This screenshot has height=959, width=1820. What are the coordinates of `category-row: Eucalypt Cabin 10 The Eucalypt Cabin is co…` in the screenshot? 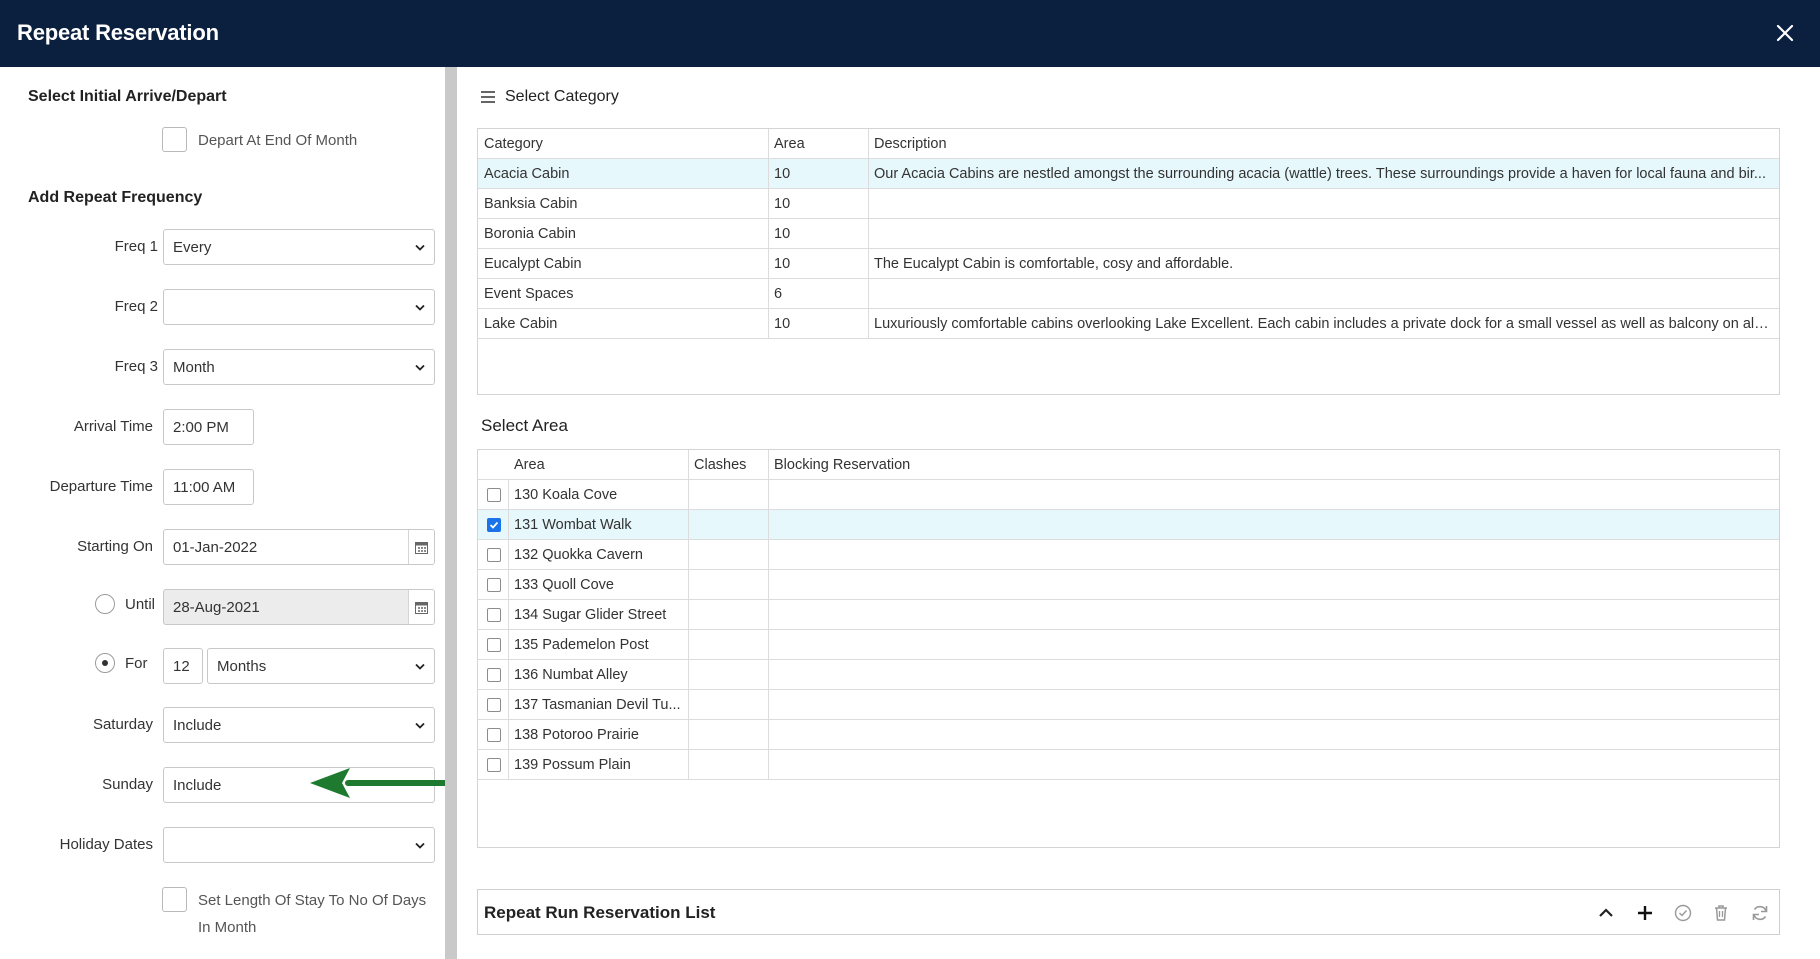 It's located at (1128, 264).